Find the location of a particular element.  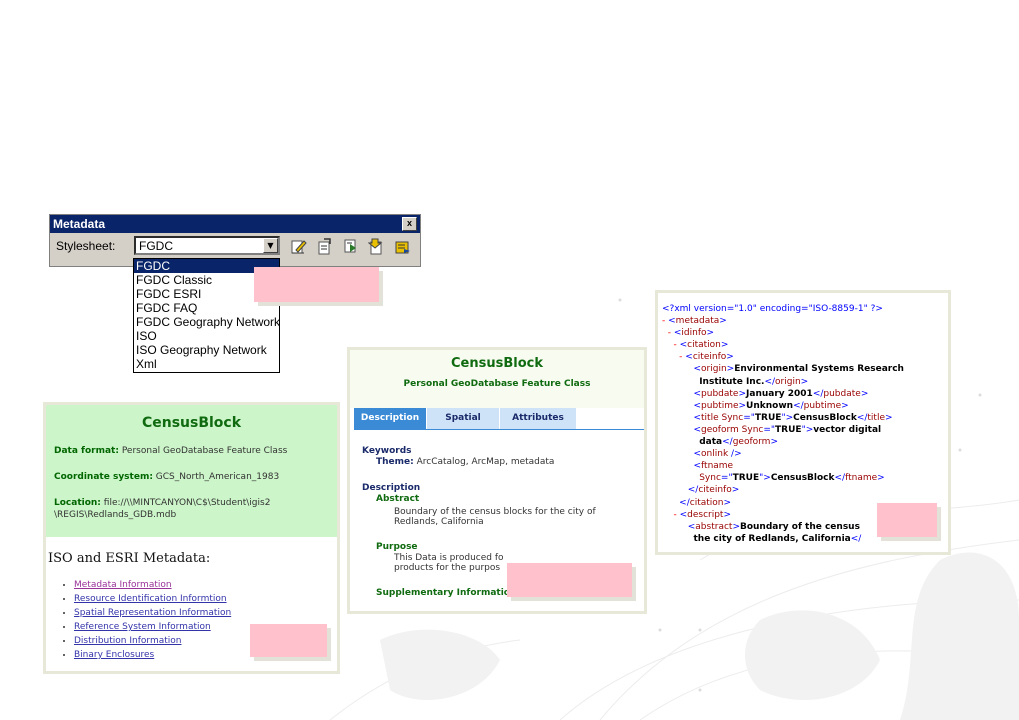

iso-section-title: ISO and ESRI Metadata: is located at coordinates (129, 558).